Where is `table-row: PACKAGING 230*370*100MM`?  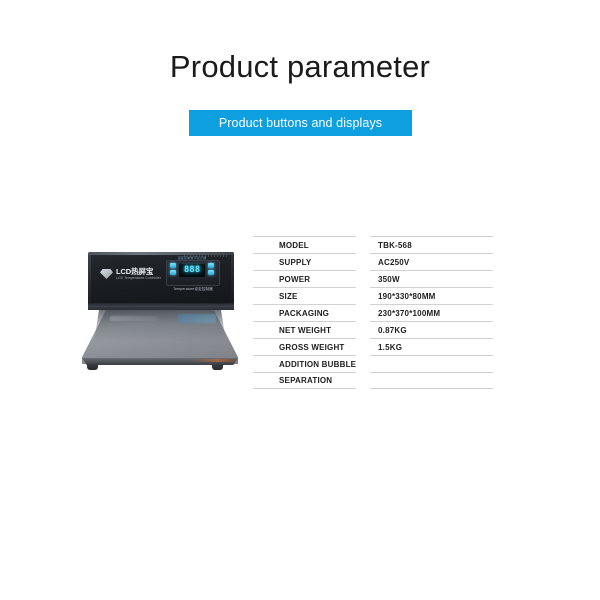
table-row: PACKAGING 230*370*100MM is located at coordinates (373, 312).